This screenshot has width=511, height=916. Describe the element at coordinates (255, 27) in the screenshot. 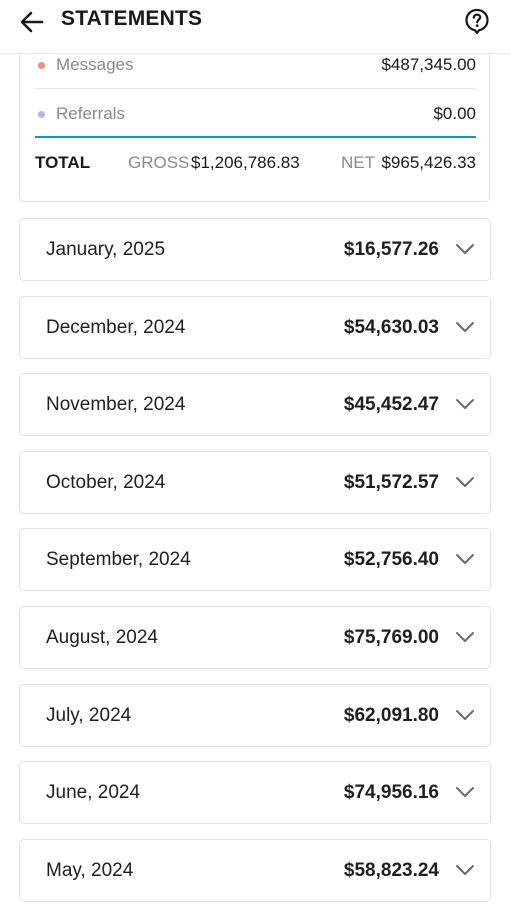

I see `app-header: STATEMENTS` at that location.